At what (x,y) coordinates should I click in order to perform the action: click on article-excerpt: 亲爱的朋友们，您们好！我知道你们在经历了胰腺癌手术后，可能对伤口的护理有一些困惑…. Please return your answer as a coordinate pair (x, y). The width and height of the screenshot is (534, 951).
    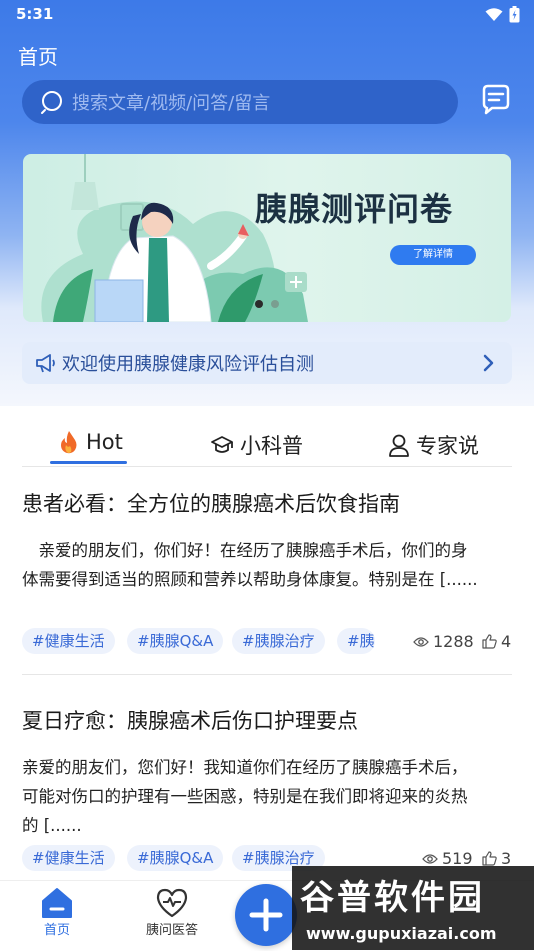
    Looking at the image, I should click on (245, 796).